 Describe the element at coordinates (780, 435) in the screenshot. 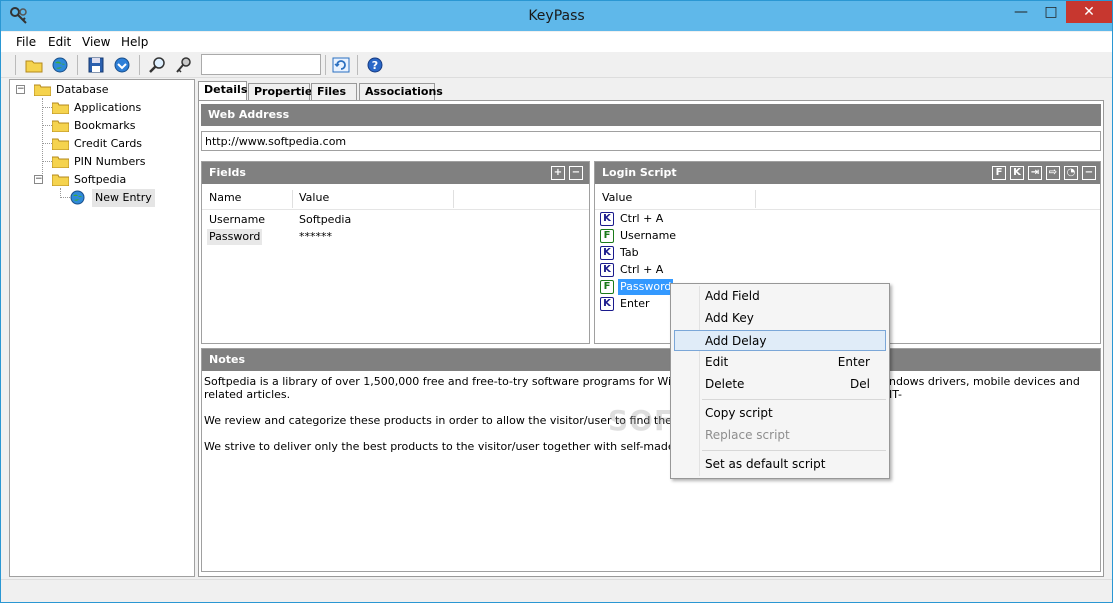

I see `menu-item-replace-script: Replace script` at that location.